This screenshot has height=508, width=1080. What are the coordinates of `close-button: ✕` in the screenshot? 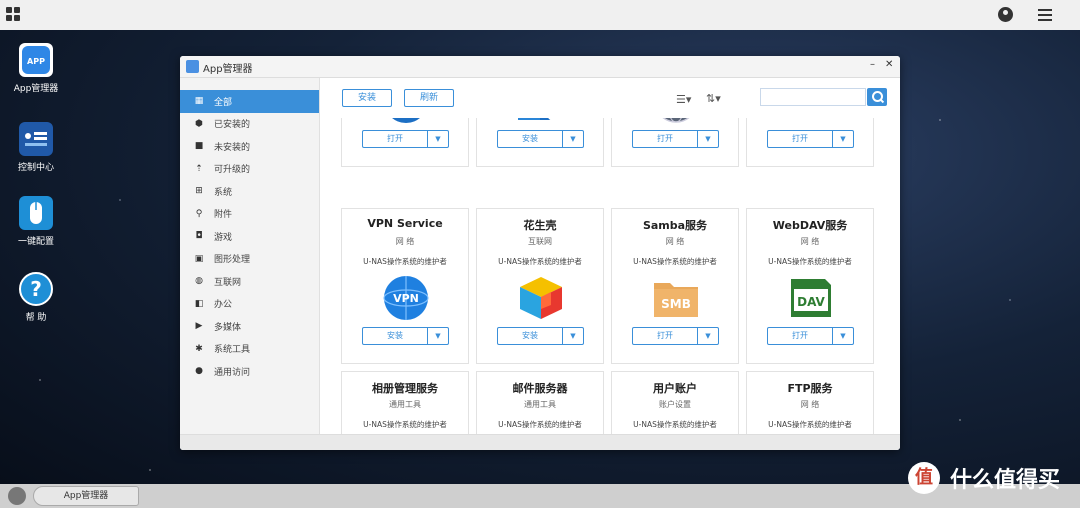 It's located at (889, 64).